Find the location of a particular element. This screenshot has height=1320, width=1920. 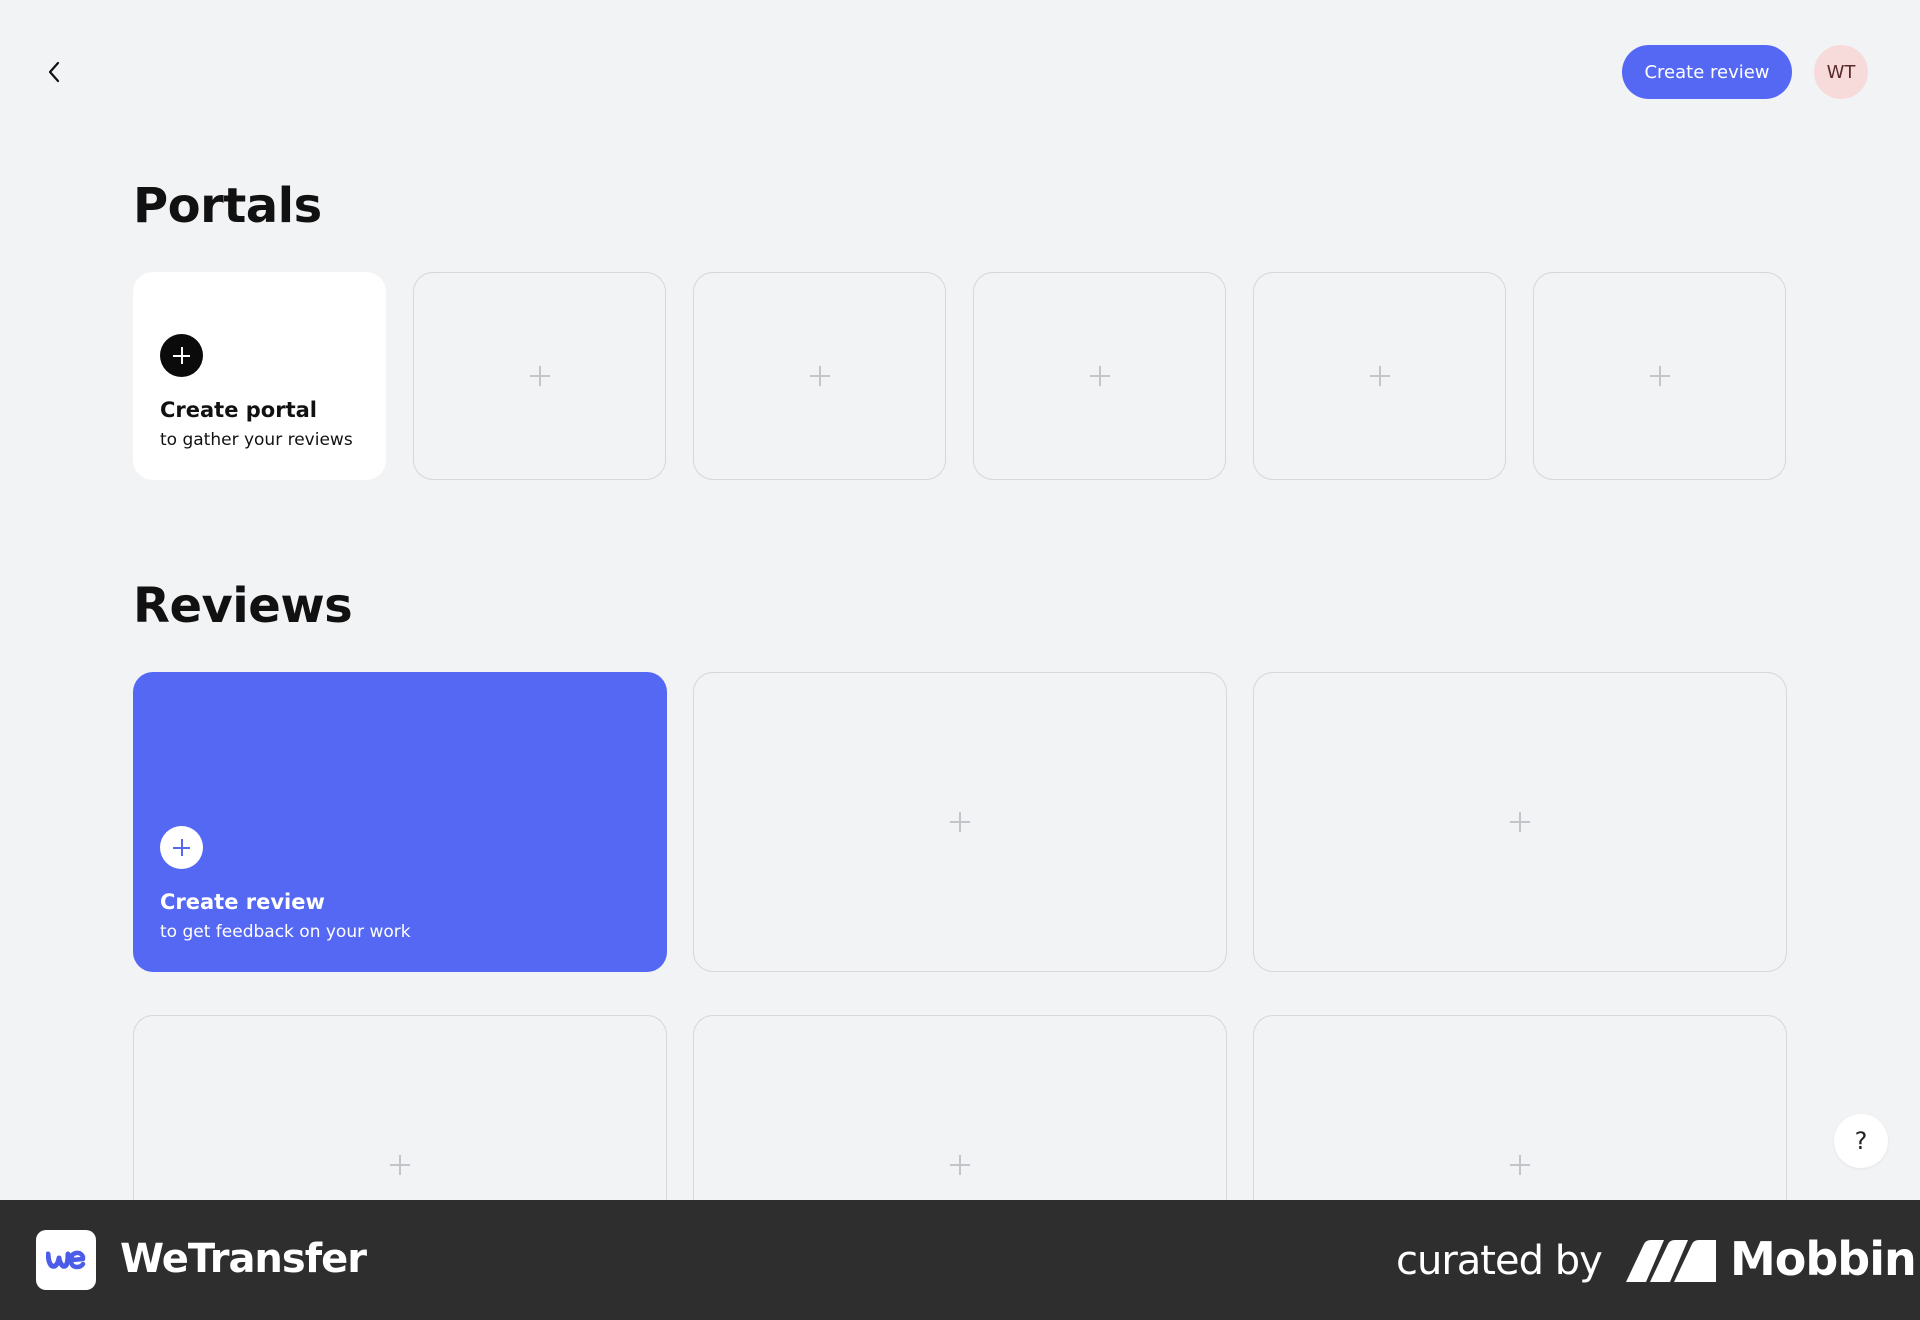

mobbin-wordmark: Mobbin is located at coordinates (1823, 1259).